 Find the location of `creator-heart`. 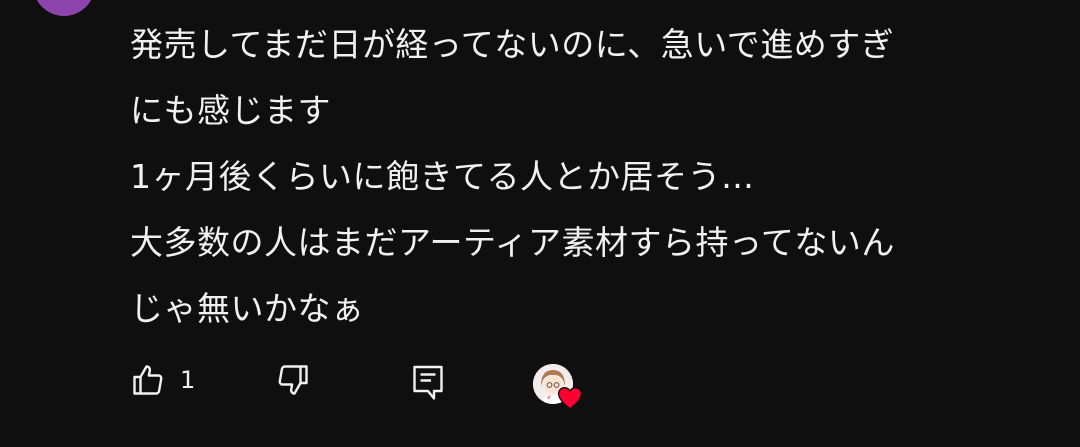

creator-heart is located at coordinates (558, 387).